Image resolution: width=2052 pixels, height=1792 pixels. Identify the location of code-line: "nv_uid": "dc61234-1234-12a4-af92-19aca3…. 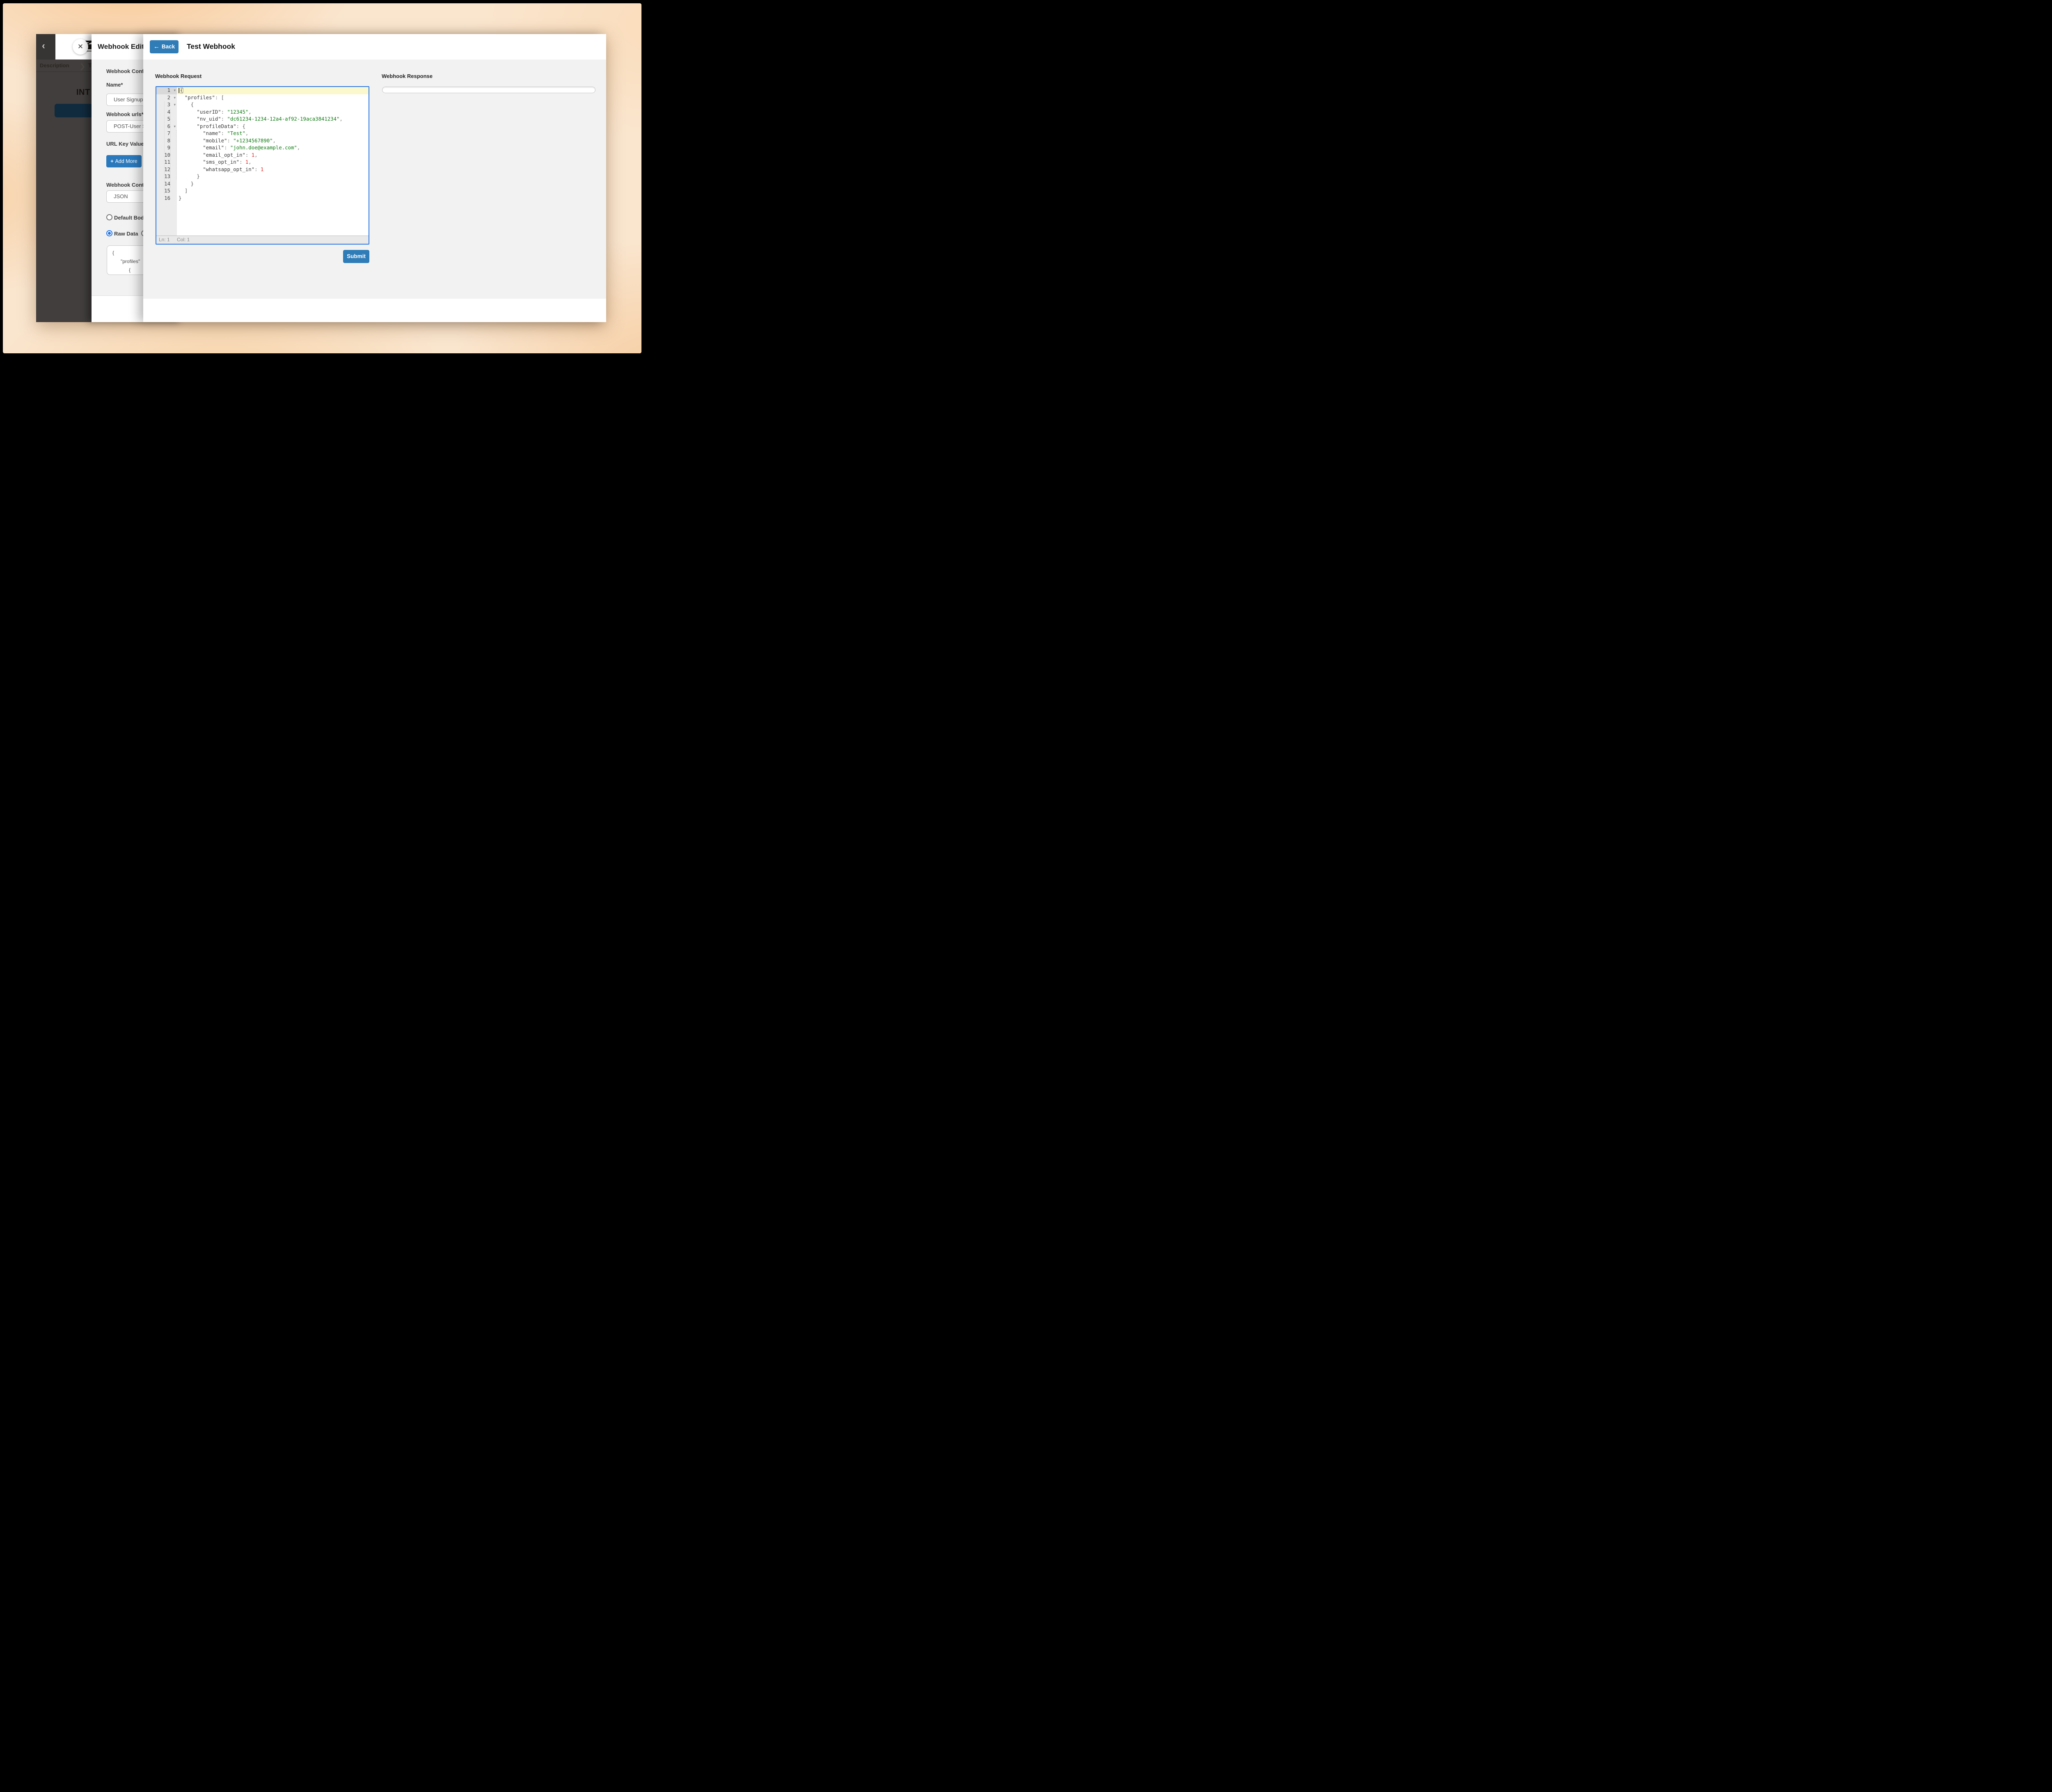
(273, 120).